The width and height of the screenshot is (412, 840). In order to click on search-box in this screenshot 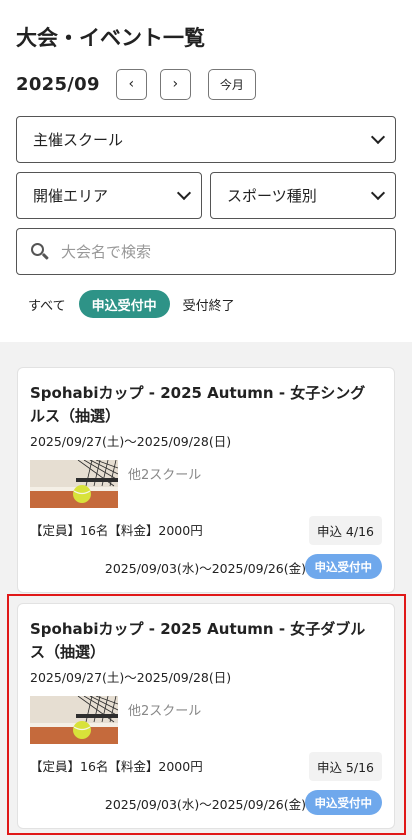, I will do `click(206, 251)`.